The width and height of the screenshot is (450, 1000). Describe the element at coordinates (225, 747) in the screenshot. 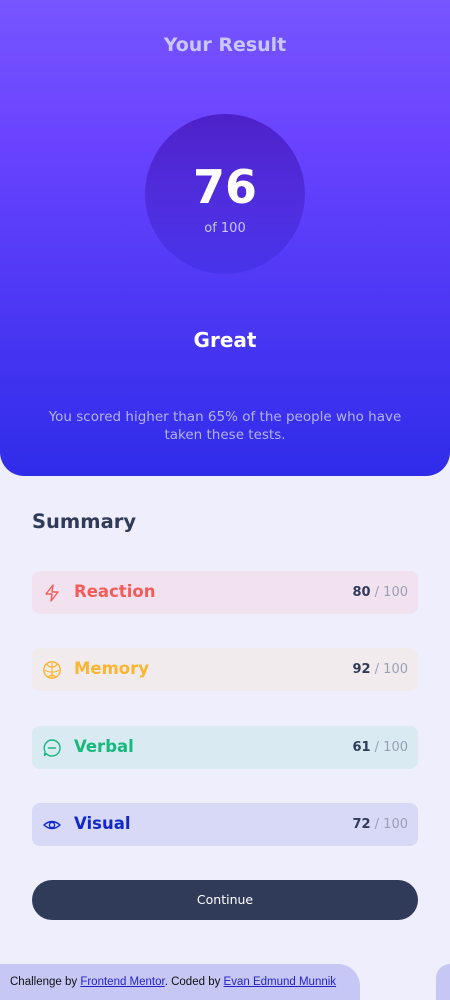

I see `summary-item-verbal: Verbal 61 / 100` at that location.